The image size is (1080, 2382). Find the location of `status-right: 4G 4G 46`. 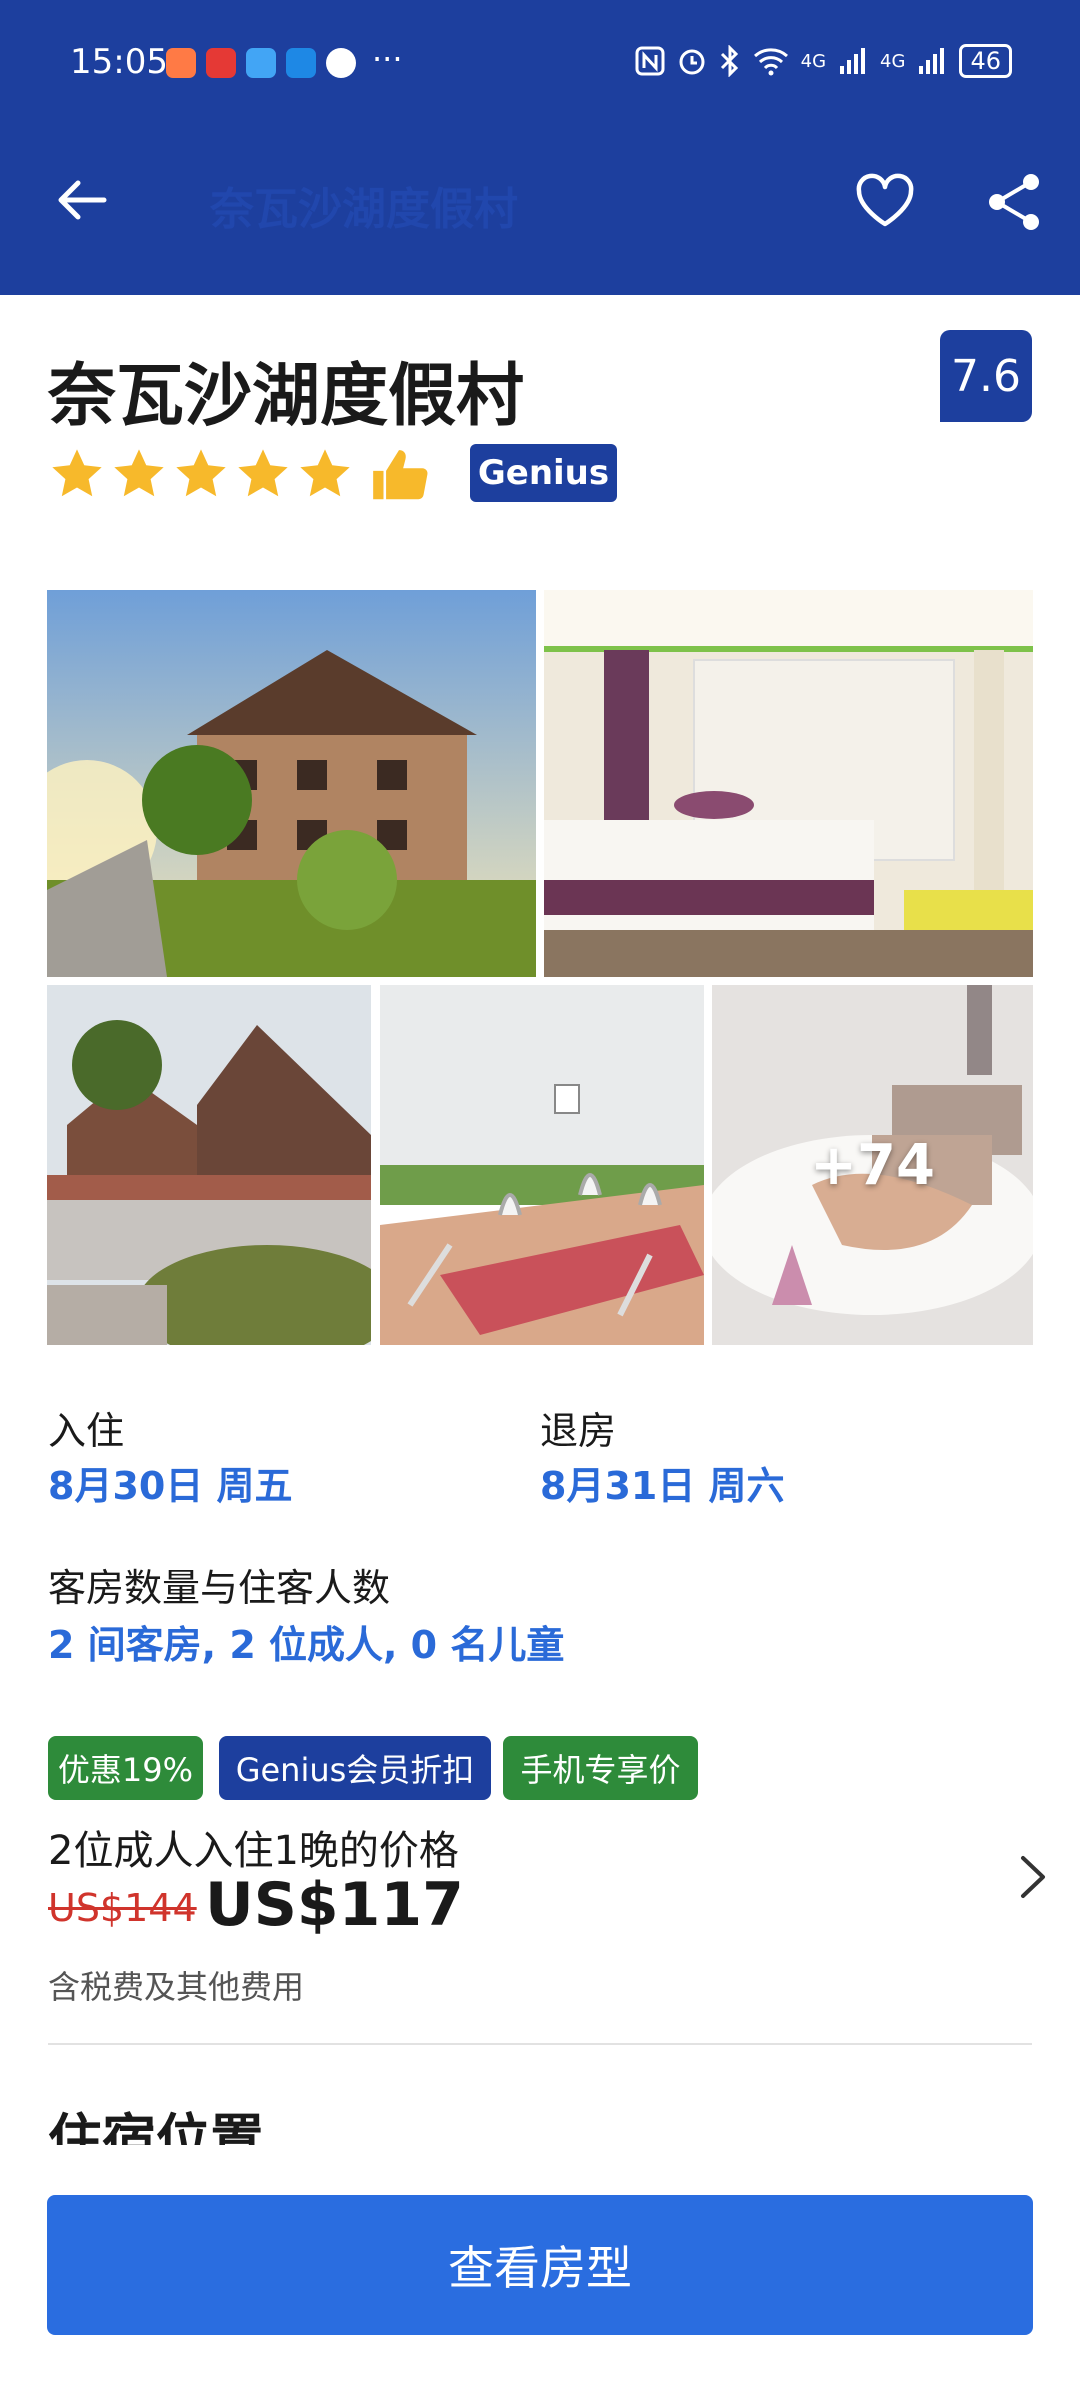

status-right: 4G 4G 46 is located at coordinates (823, 61).